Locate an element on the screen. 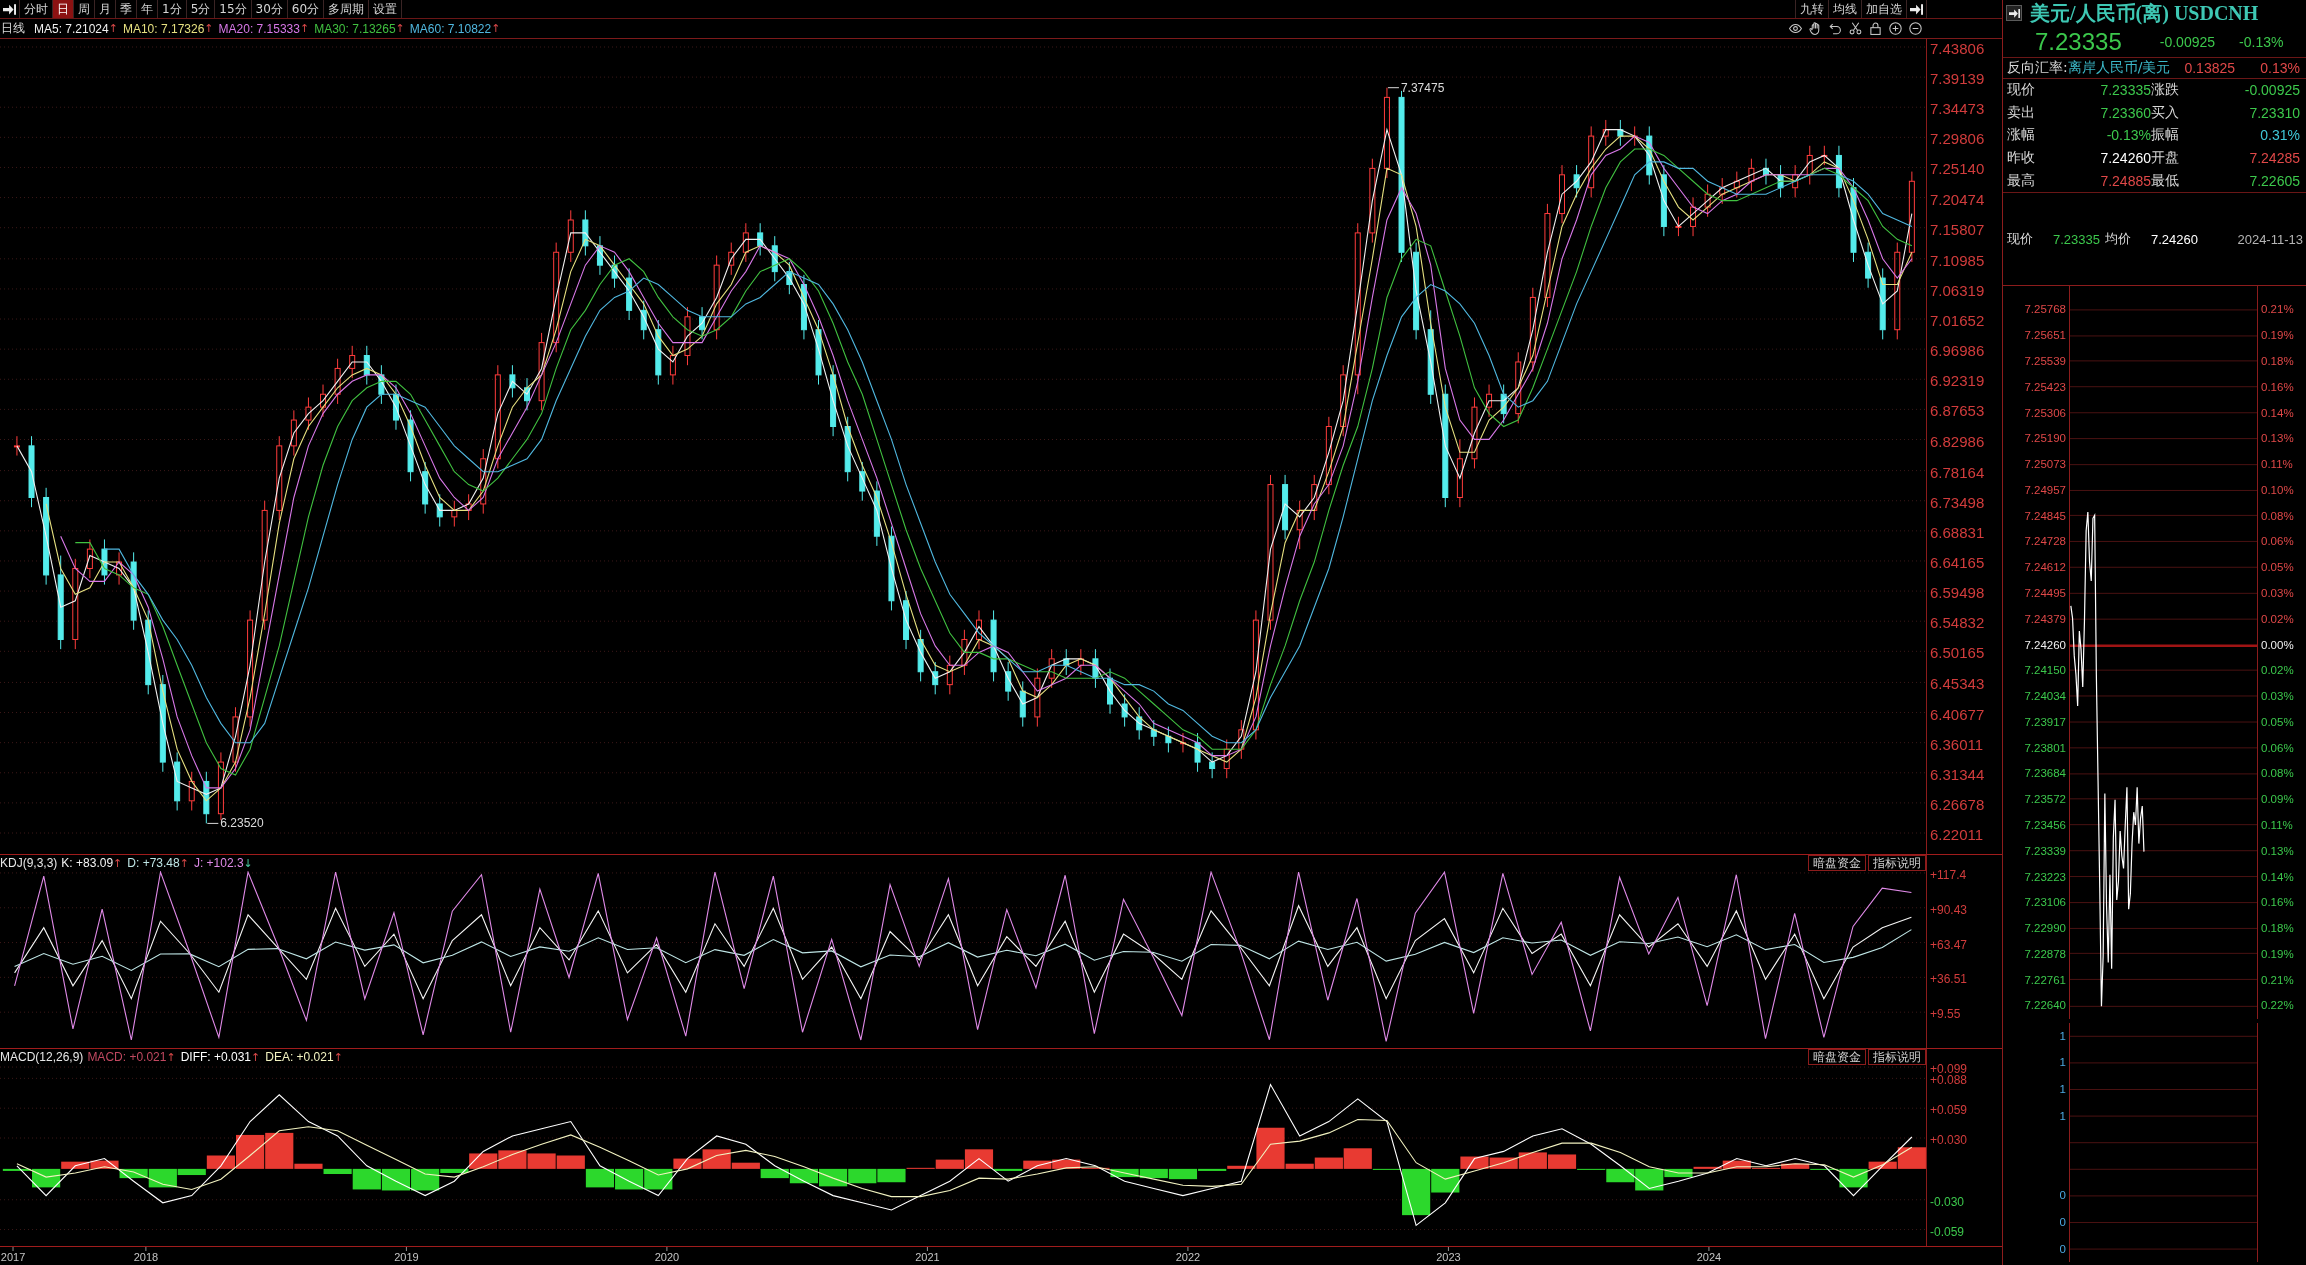  toolbar-button: 均线 is located at coordinates (1845, 9).